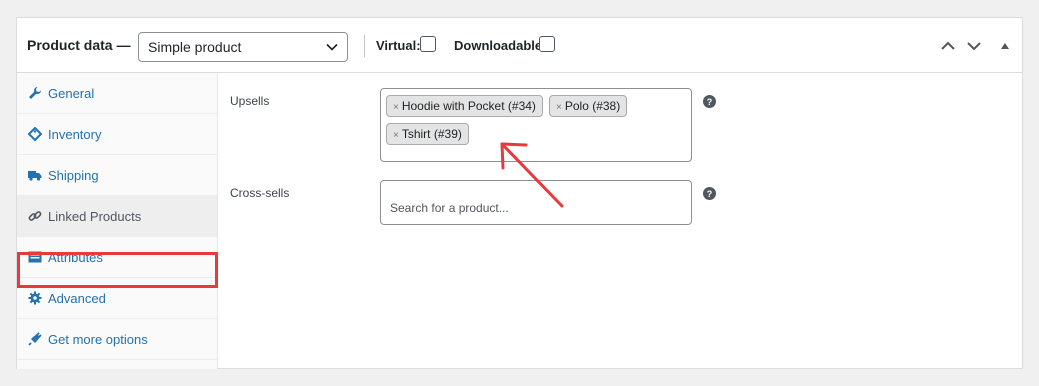 The height and width of the screenshot is (386, 1039). I want to click on tab-label: Advanced, so click(77, 298).